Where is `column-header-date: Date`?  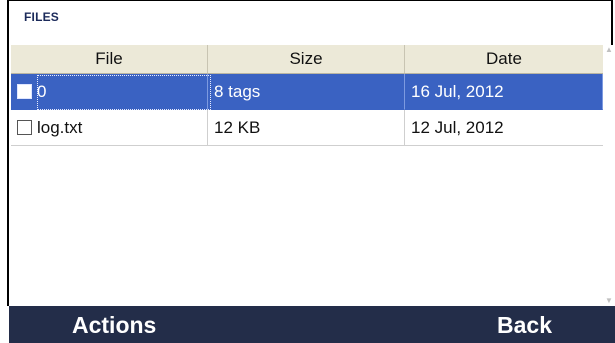 column-header-date: Date is located at coordinates (504, 59).